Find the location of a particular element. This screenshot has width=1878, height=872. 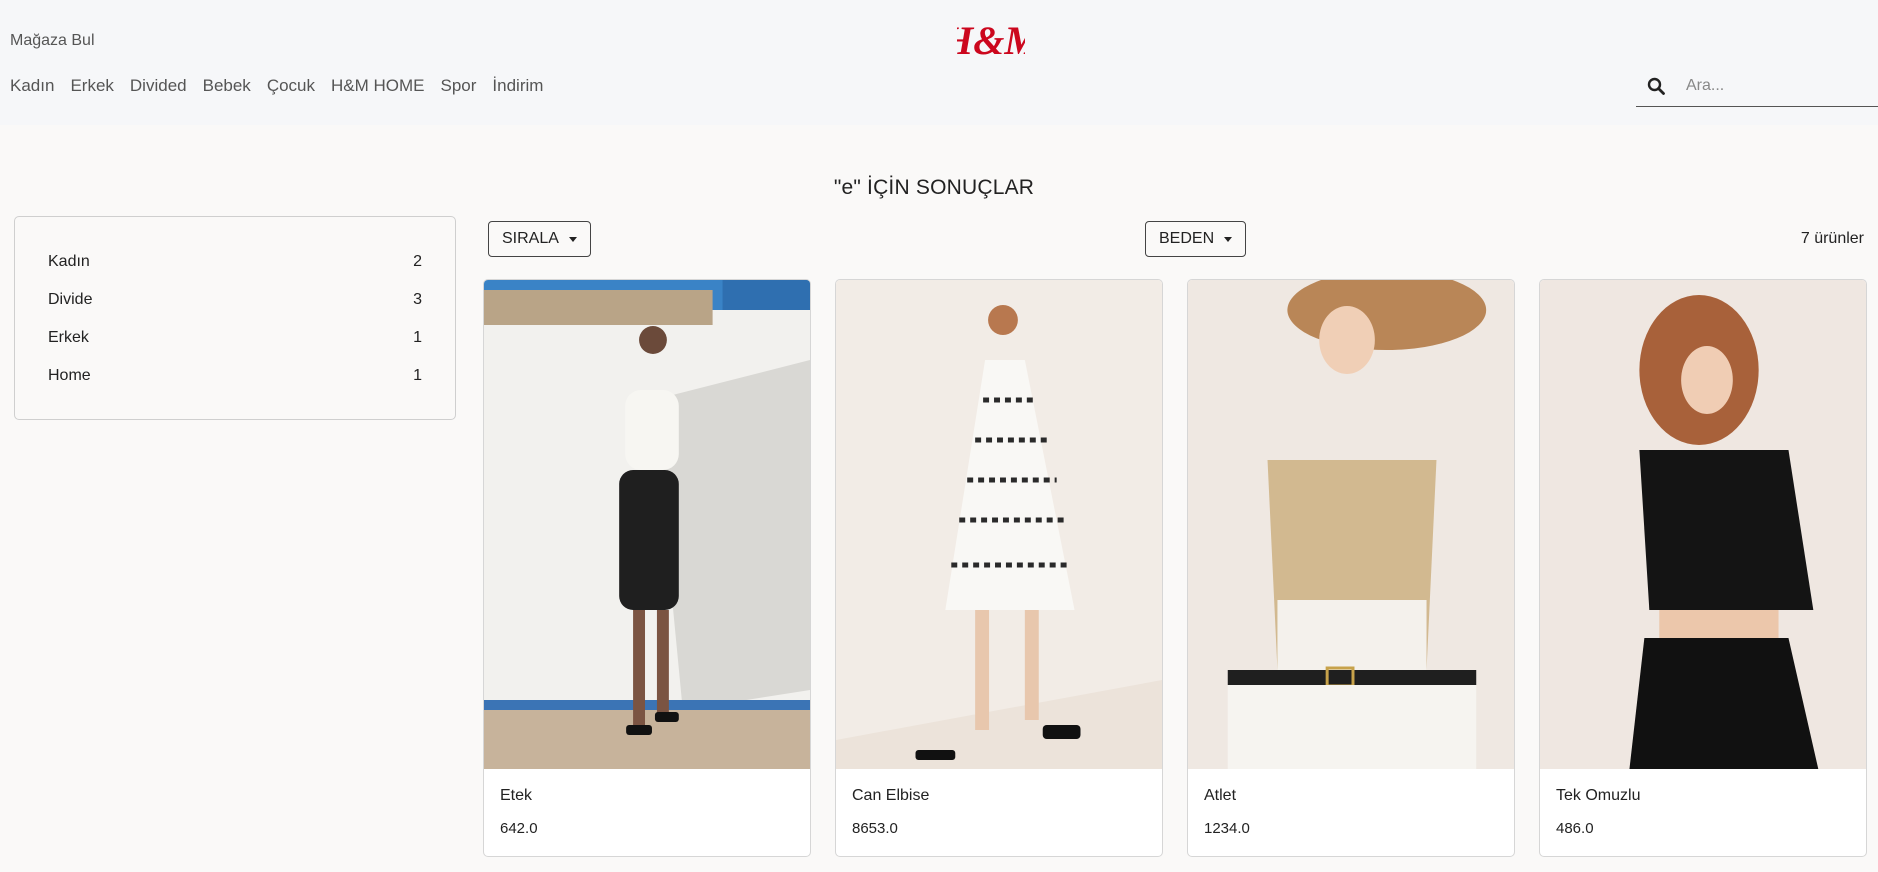

size-label: BEDEN is located at coordinates (1187, 238).